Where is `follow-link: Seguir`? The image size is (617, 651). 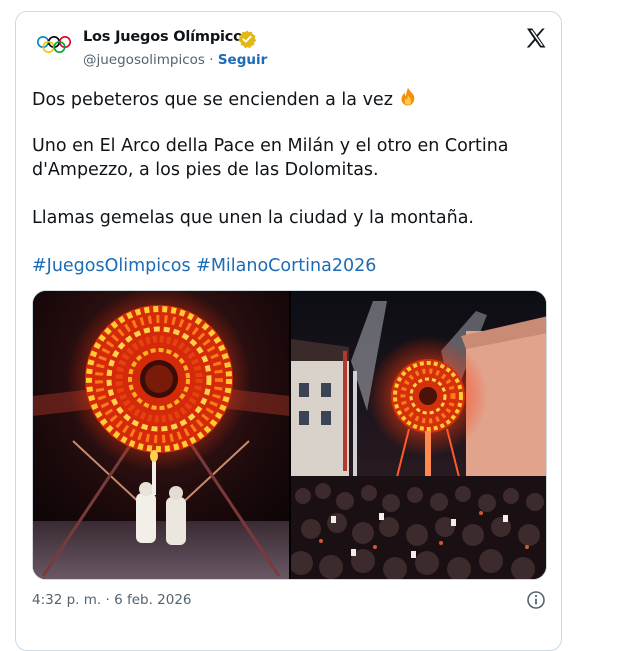
follow-link: Seguir is located at coordinates (242, 60).